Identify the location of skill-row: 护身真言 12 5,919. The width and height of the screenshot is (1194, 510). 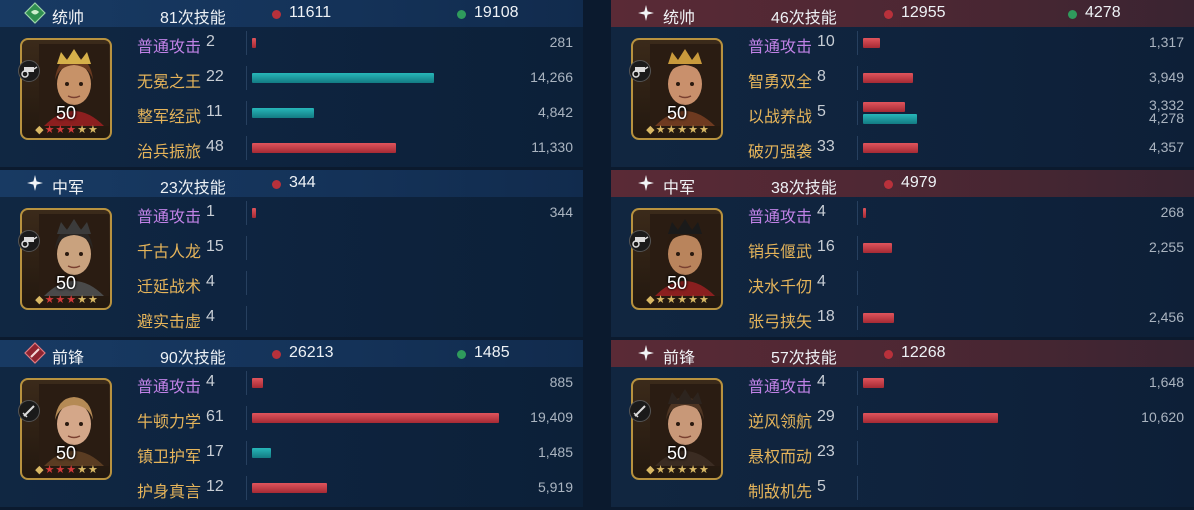
(360, 488).